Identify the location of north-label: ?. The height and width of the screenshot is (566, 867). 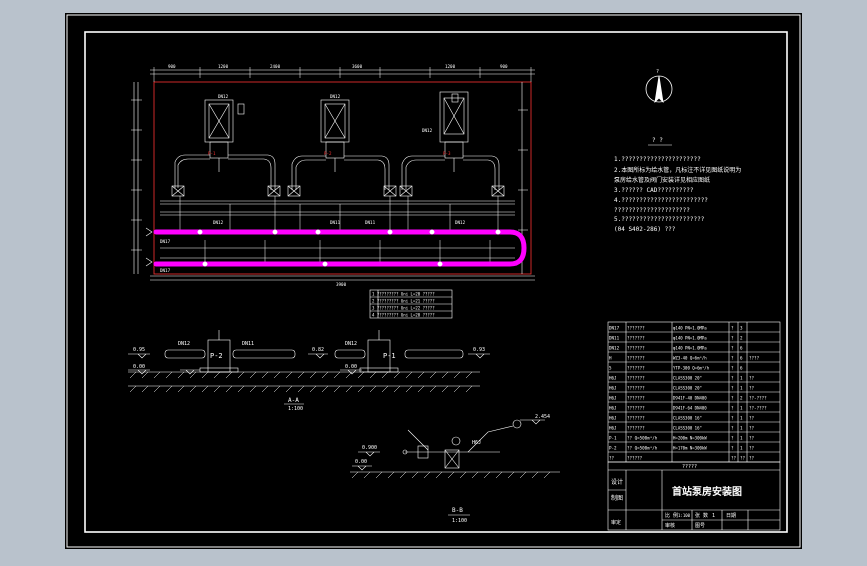
(657, 72).